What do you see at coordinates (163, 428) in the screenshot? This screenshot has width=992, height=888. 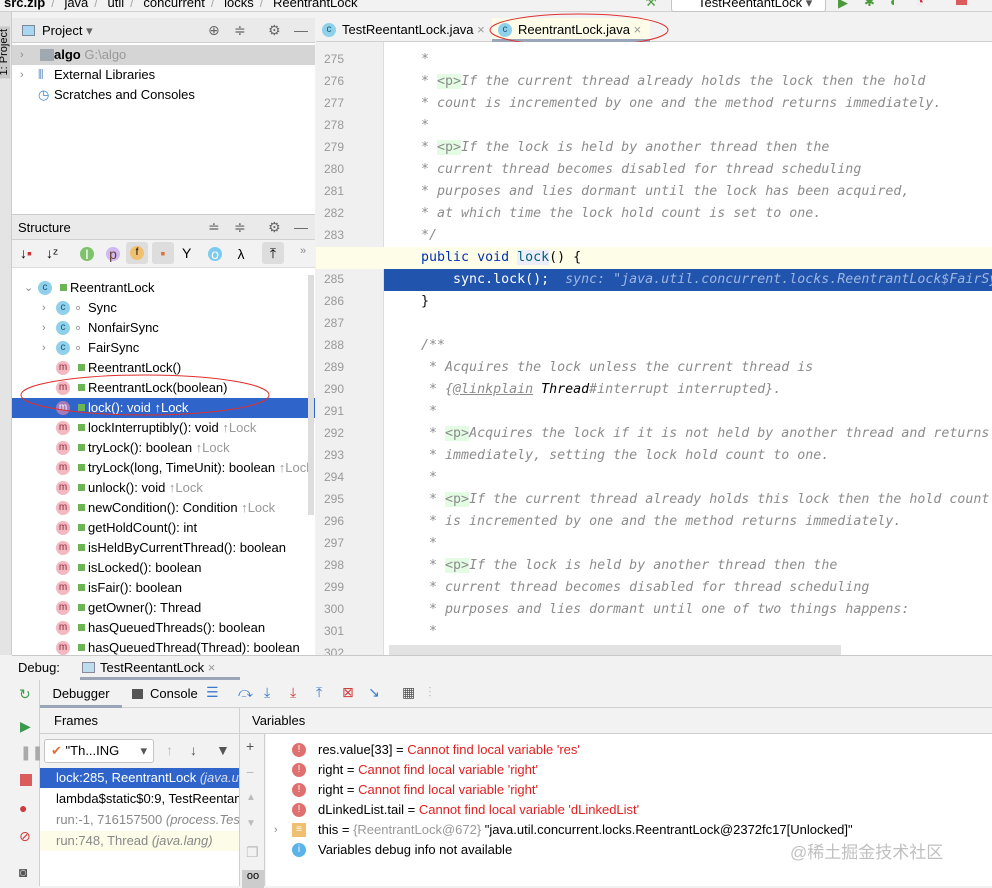 I see `structure-item: m lockInterruptibly(): void ↑Lock` at bounding box center [163, 428].